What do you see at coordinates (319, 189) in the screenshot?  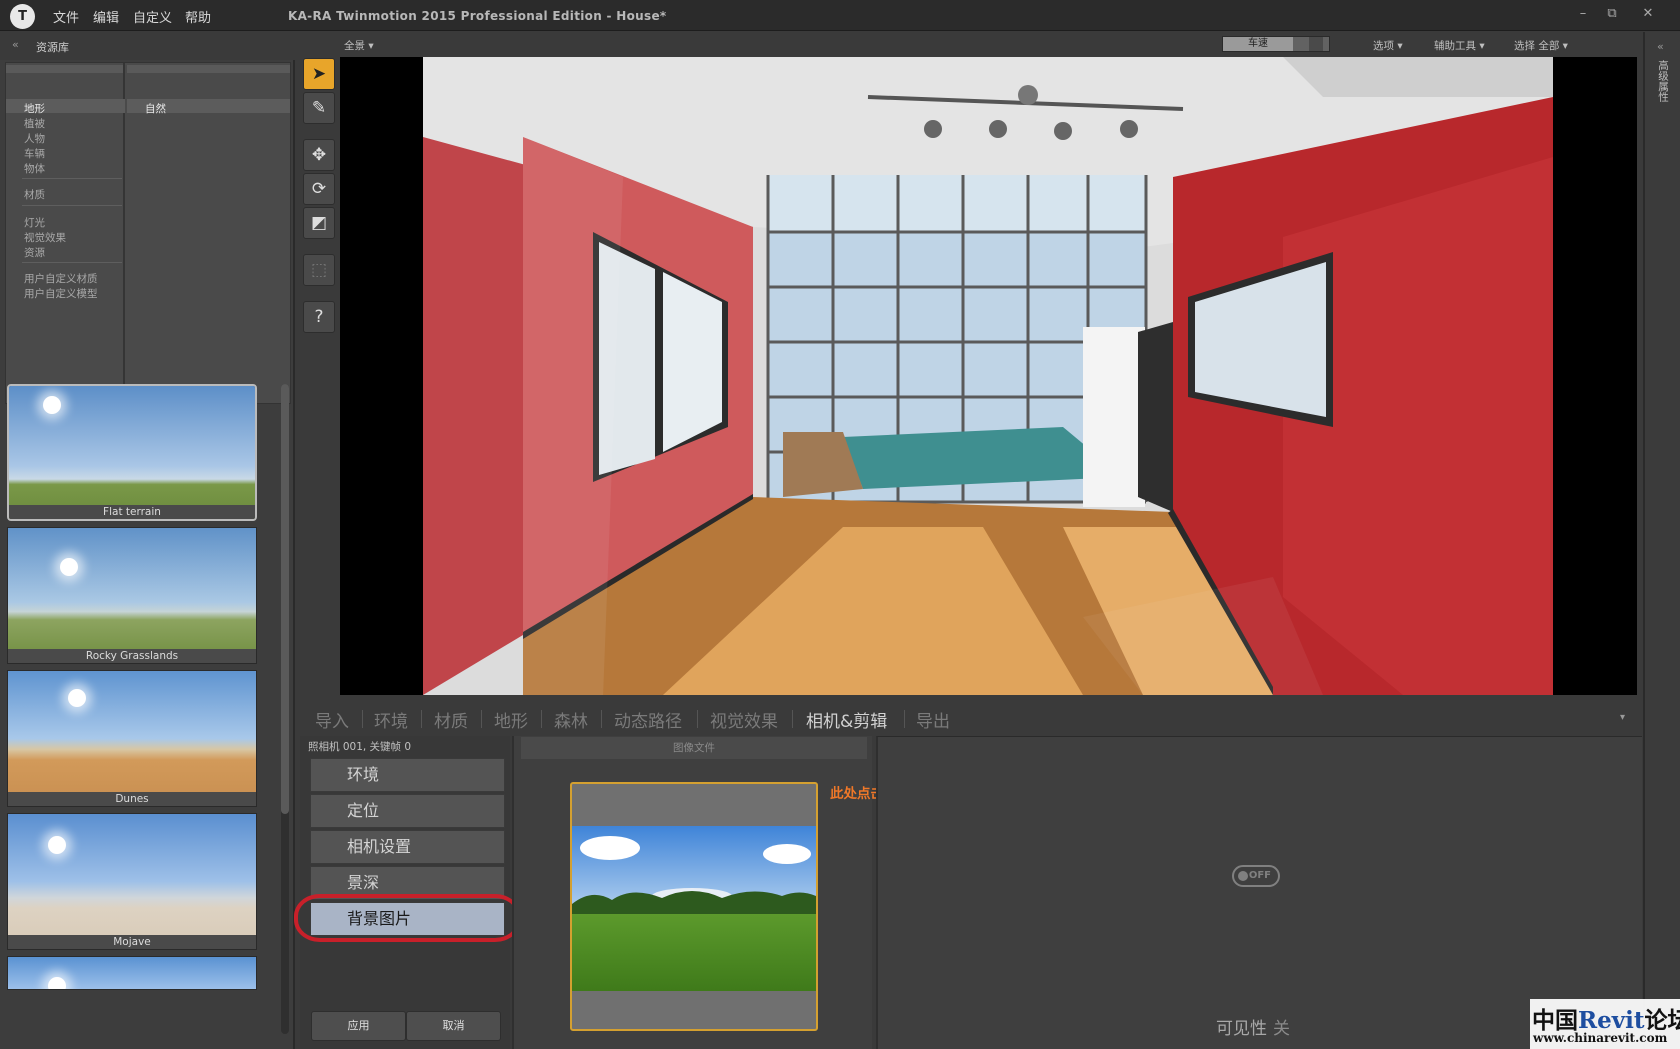 I see `rotate-icon: ⟳` at bounding box center [319, 189].